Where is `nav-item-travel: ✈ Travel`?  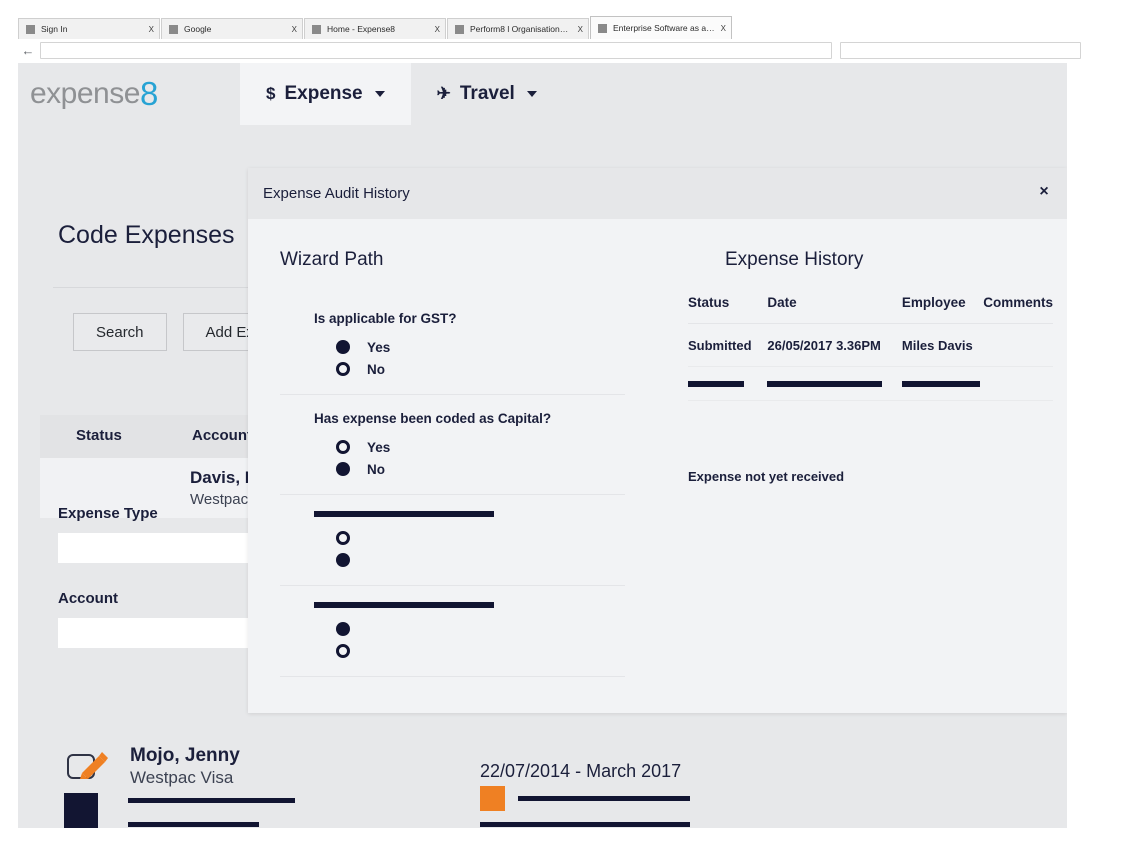 nav-item-travel: ✈ Travel is located at coordinates (487, 94).